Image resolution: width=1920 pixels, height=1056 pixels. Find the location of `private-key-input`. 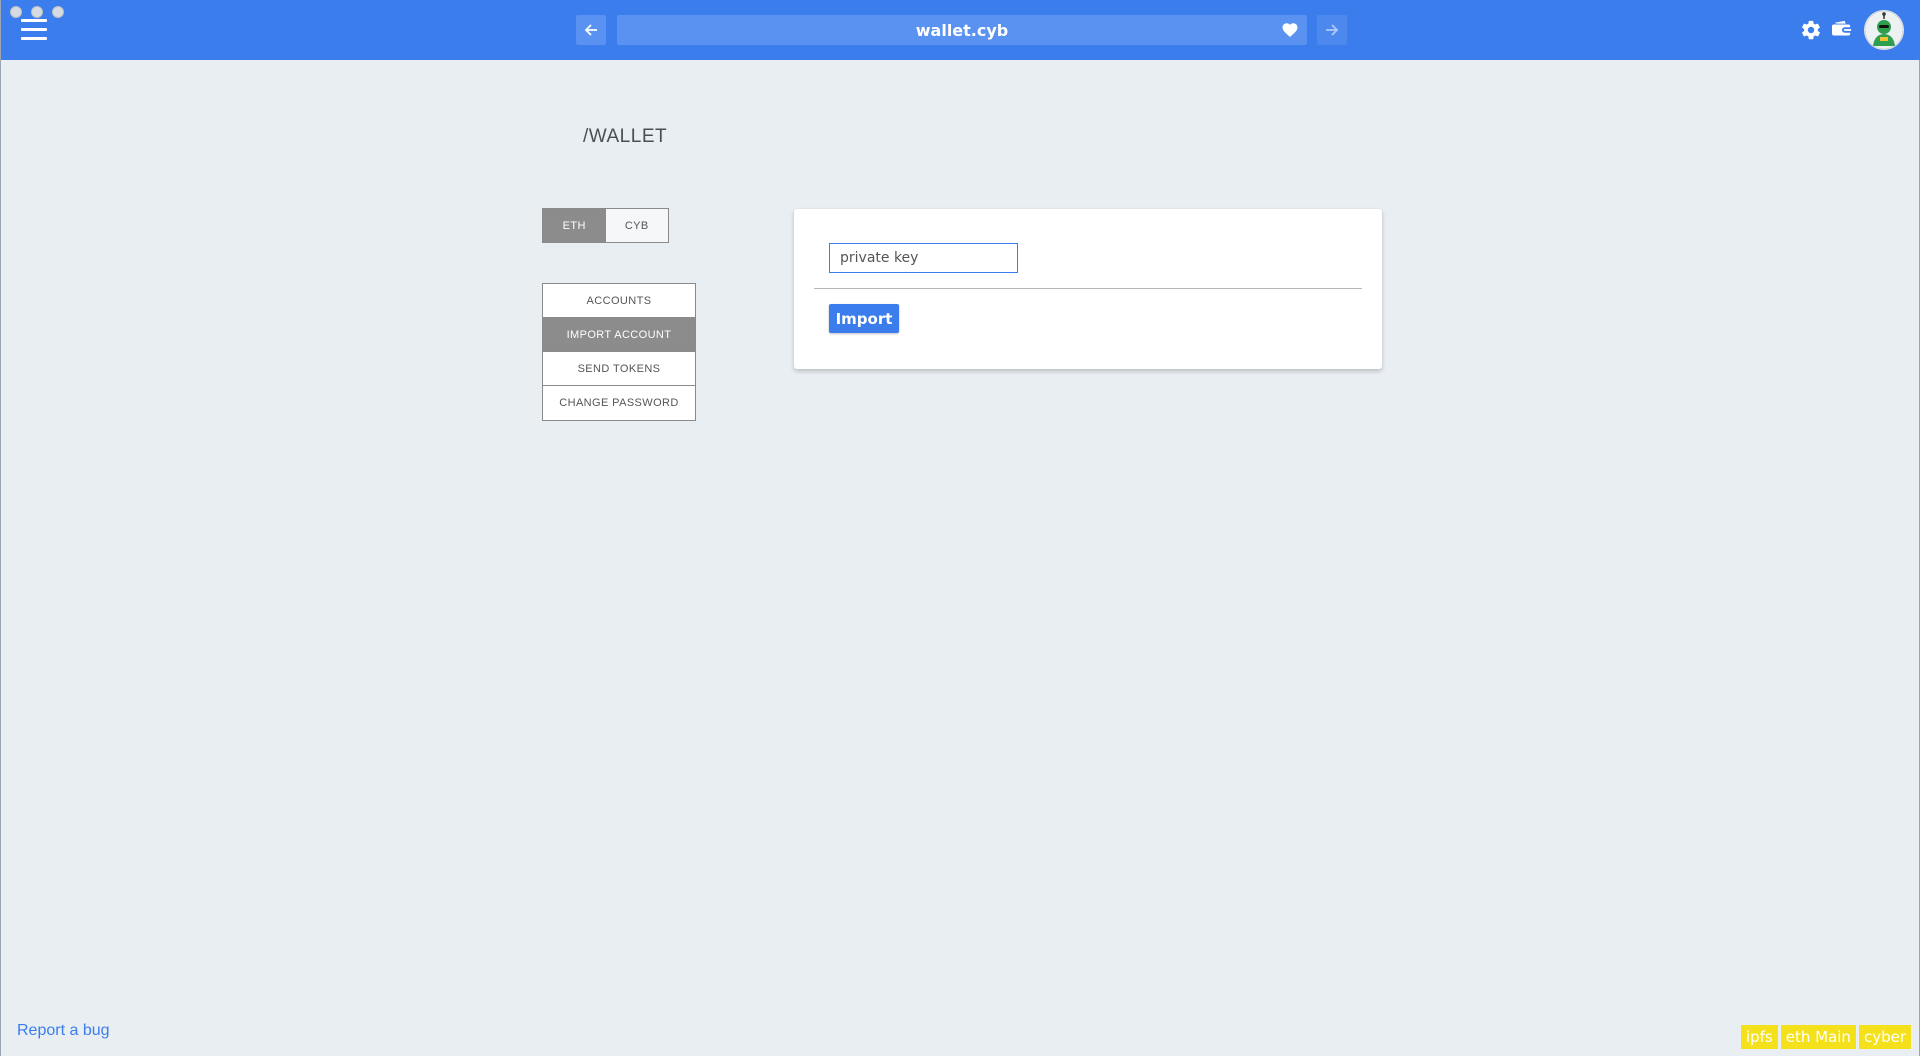

private-key-input is located at coordinates (923, 258).